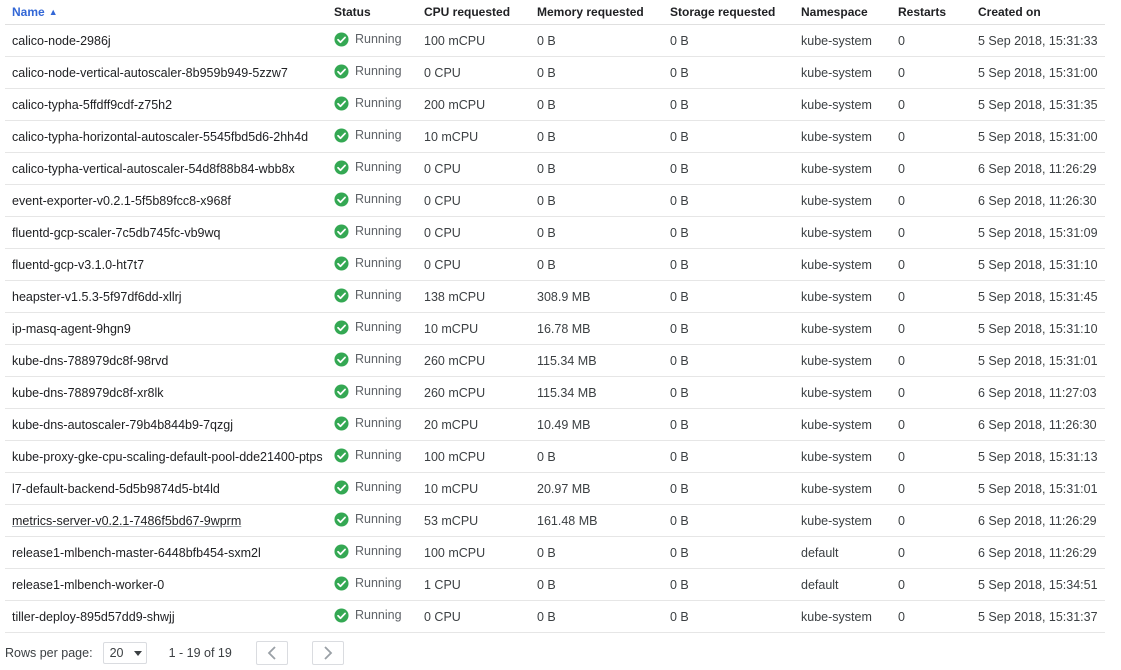  What do you see at coordinates (1041, 12) in the screenshot?
I see `column-header-created: Created on` at bounding box center [1041, 12].